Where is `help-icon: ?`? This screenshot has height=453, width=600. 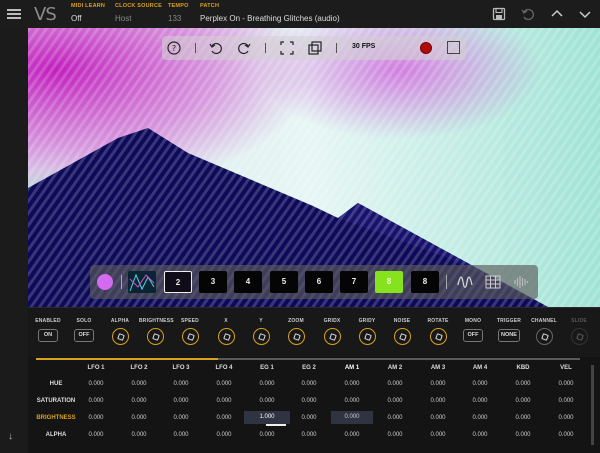 help-icon: ? is located at coordinates (174, 48).